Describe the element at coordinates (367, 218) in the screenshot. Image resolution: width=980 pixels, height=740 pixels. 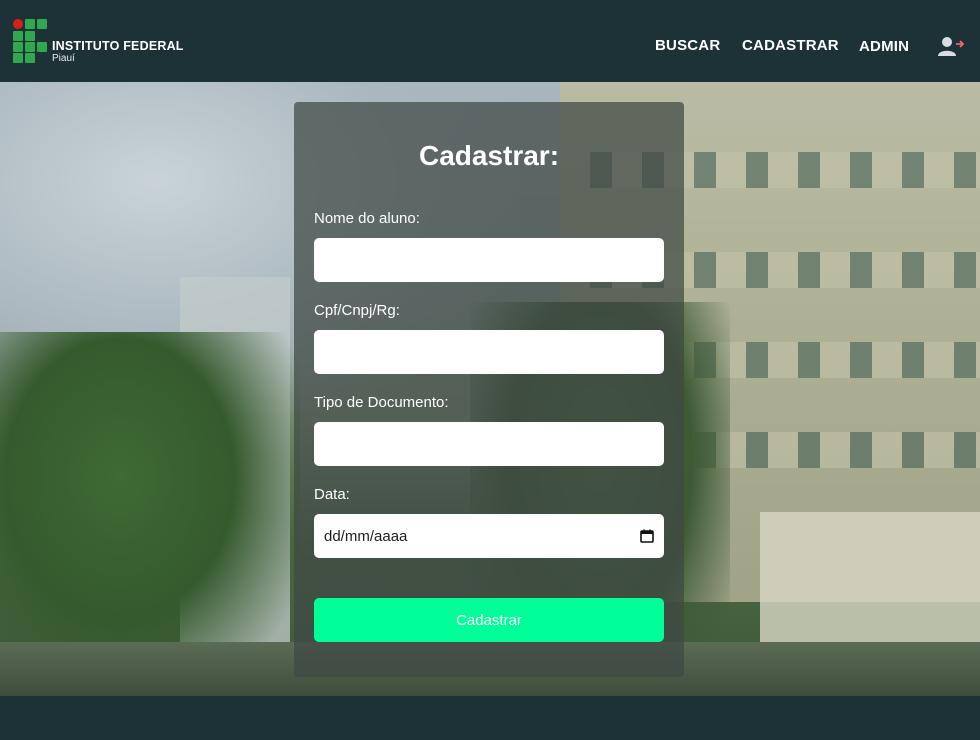
I see `nome-aluno-label: Nome do aluno:` at that location.